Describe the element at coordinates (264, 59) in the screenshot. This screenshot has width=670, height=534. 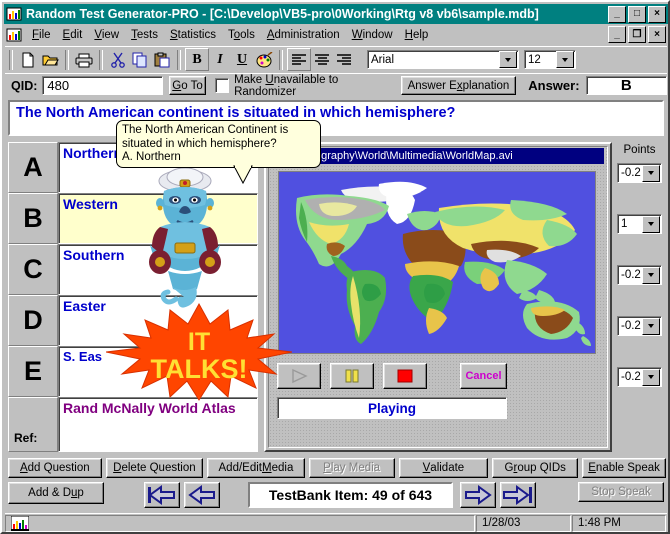
I see `color-palette-icon` at that location.